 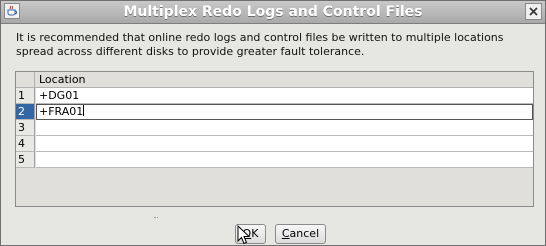 I want to click on cancel-button-label: Cancel, so click(x=300, y=233).